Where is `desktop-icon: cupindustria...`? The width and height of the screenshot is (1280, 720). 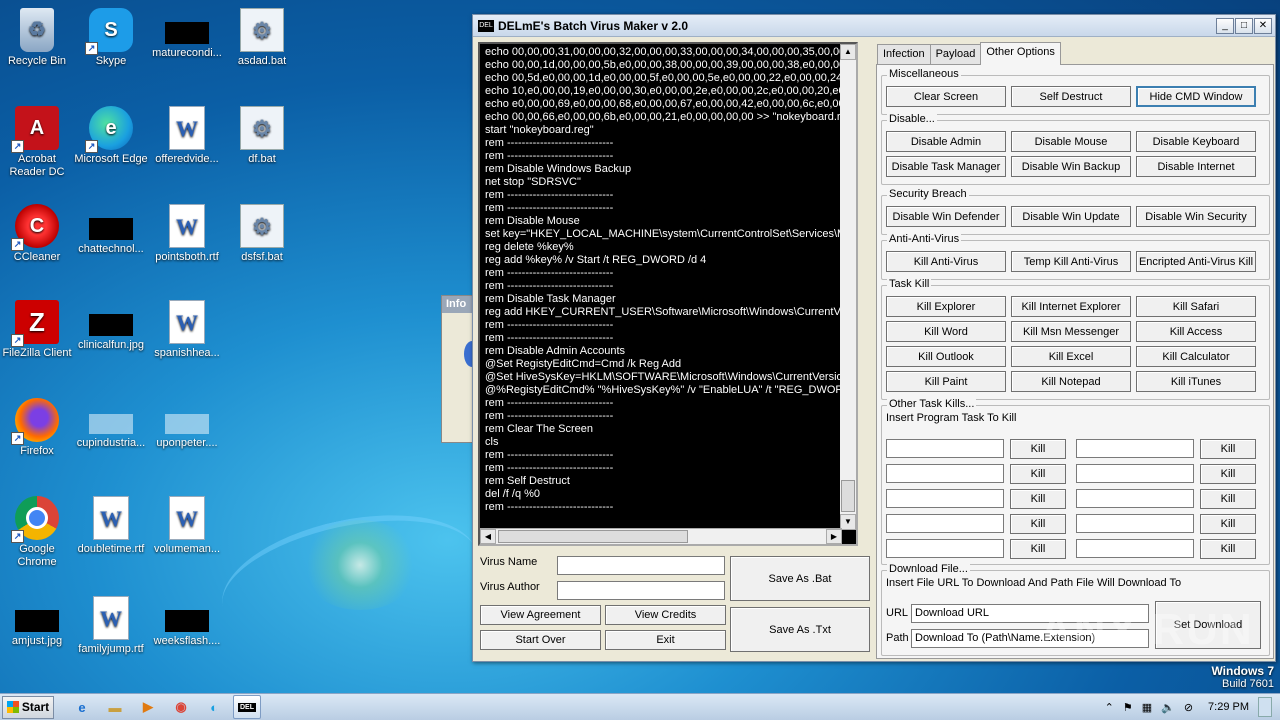 desktop-icon: cupindustria... is located at coordinates (111, 424).